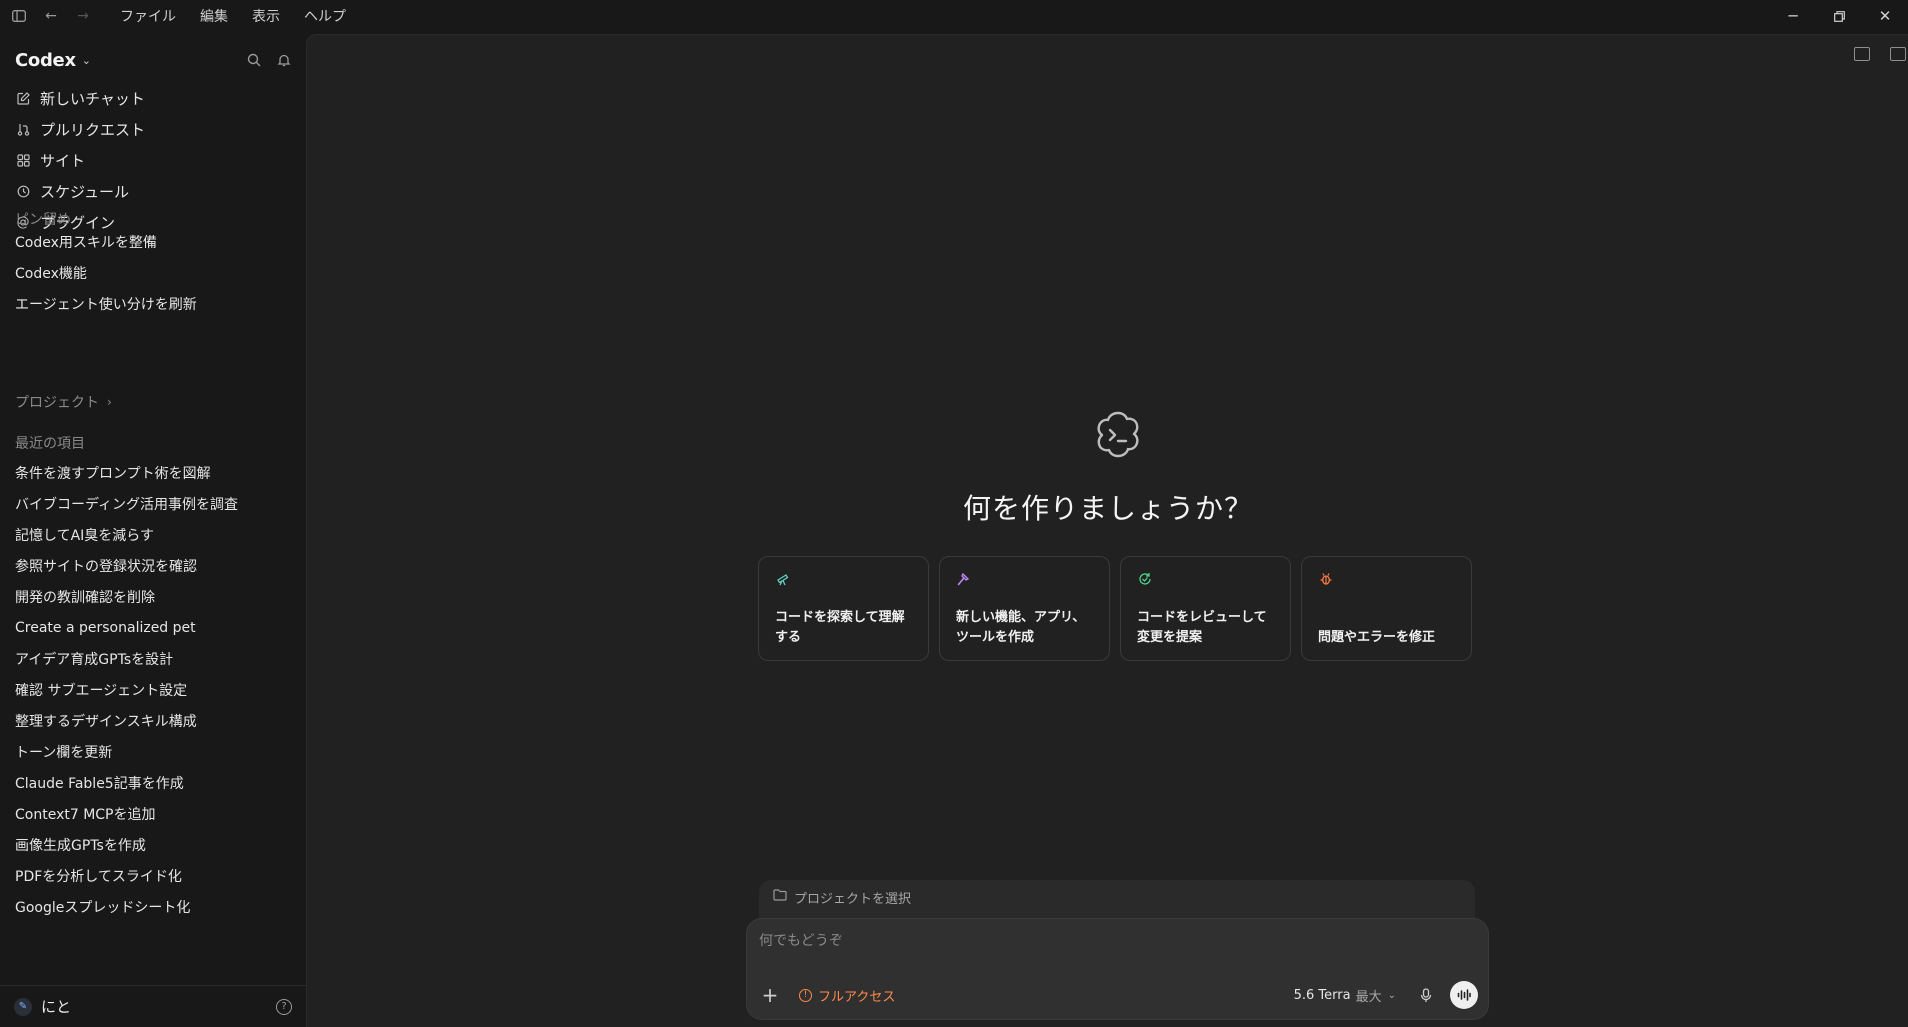  I want to click on list-item: 画像生成GPTsを作成, so click(155, 844).